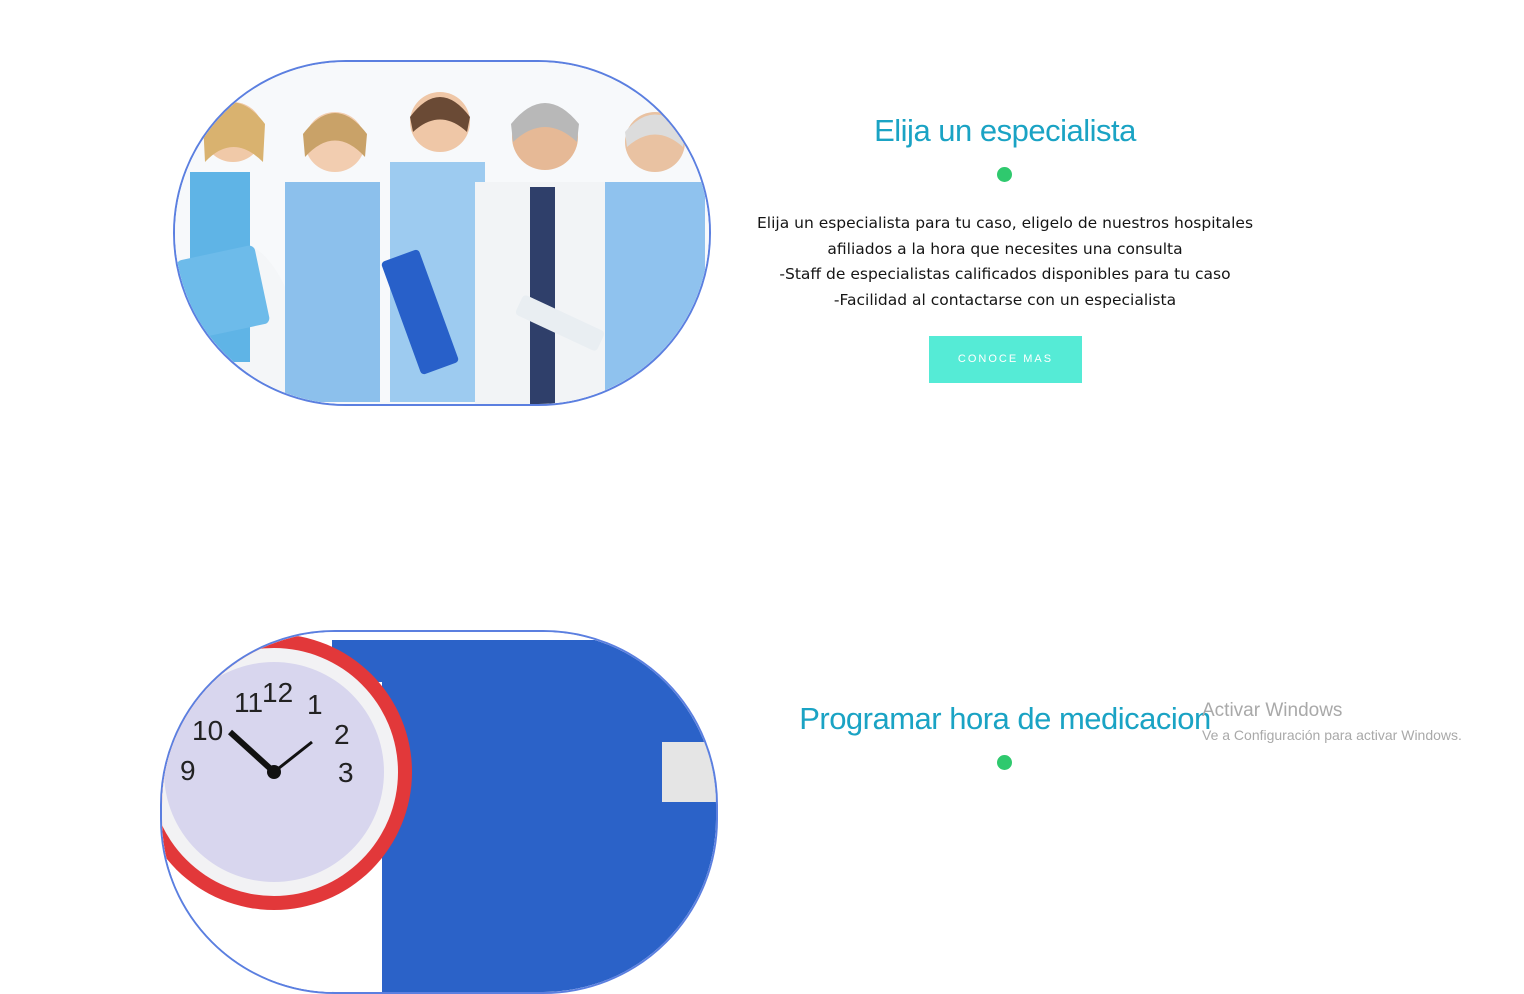 The width and height of the screenshot is (1524, 994). I want to click on svg-text: 11, so click(248, 702).